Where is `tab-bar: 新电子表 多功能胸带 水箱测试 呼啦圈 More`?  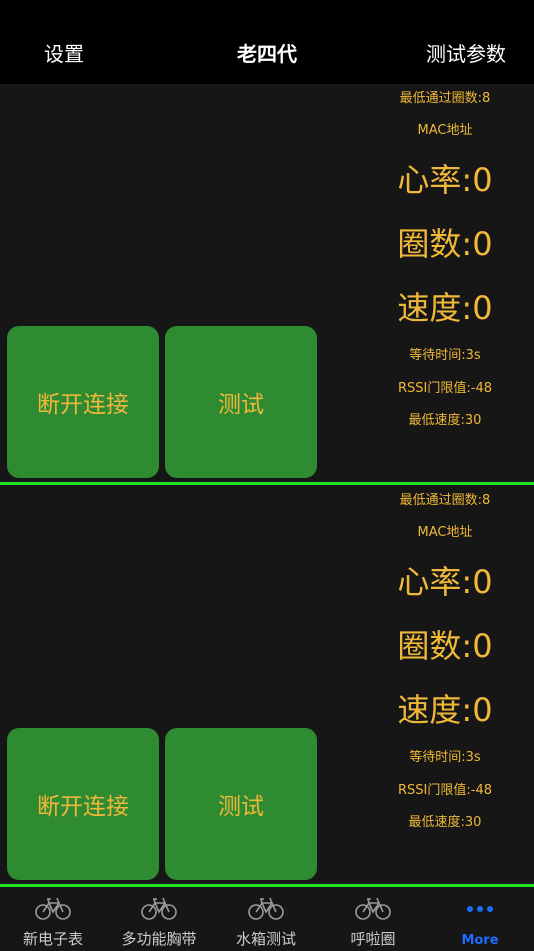 tab-bar: 新电子表 多功能胸带 水箱测试 呼啦圈 More is located at coordinates (267, 918).